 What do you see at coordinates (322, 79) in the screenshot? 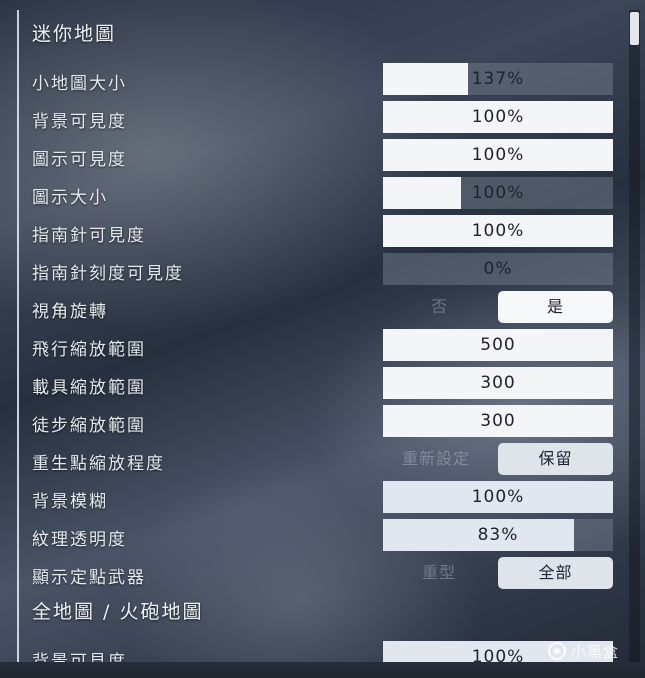
I see `setting-row-minimap-size: 小地圖大小 137%` at bounding box center [322, 79].